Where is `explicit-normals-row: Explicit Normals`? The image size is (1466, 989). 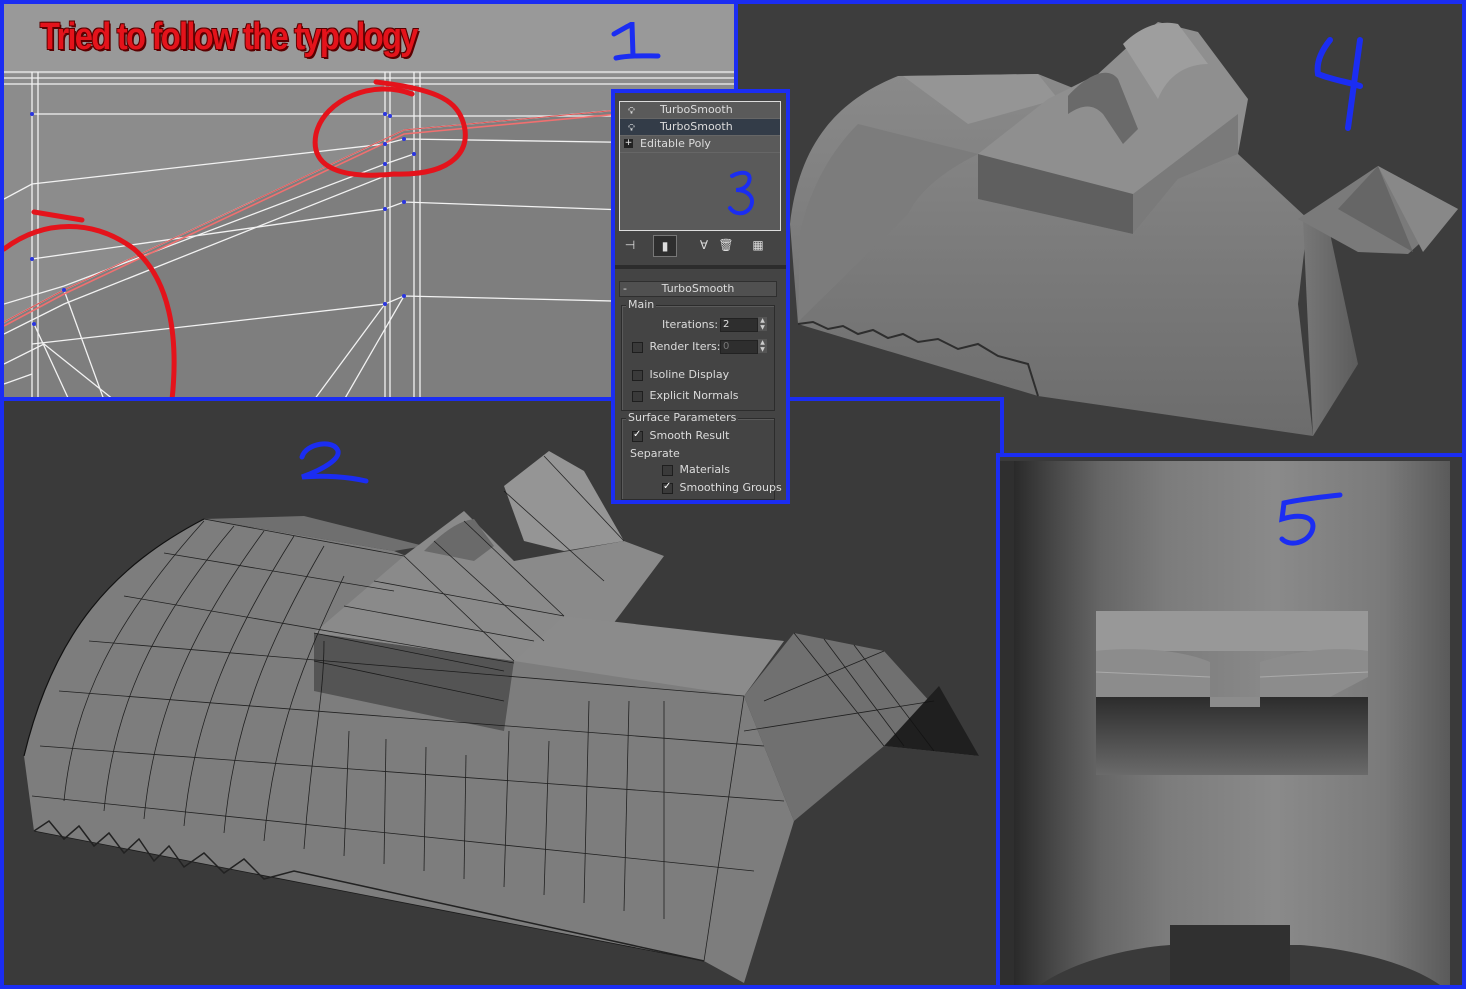
explicit-normals-row: Explicit Normals is located at coordinates (685, 395).